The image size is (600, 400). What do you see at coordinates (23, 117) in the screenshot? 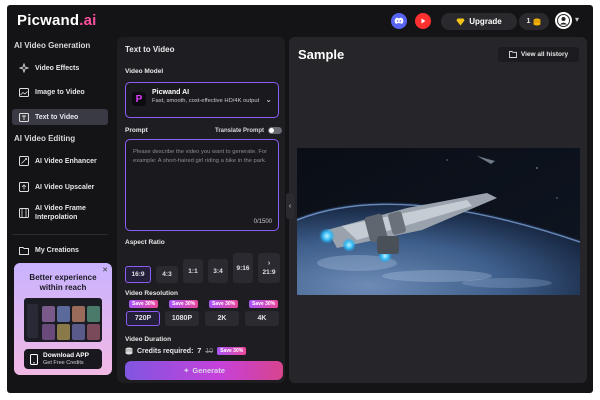
I see `text-icon` at bounding box center [23, 117].